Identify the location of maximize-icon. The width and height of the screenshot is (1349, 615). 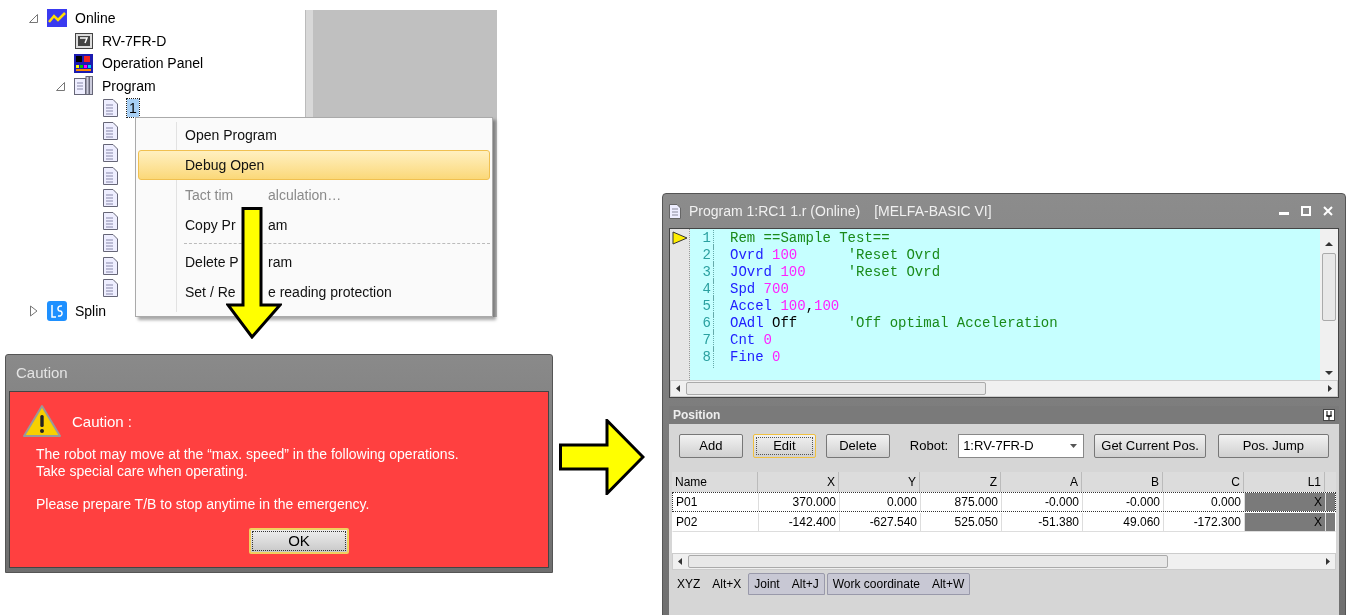
(1306, 211).